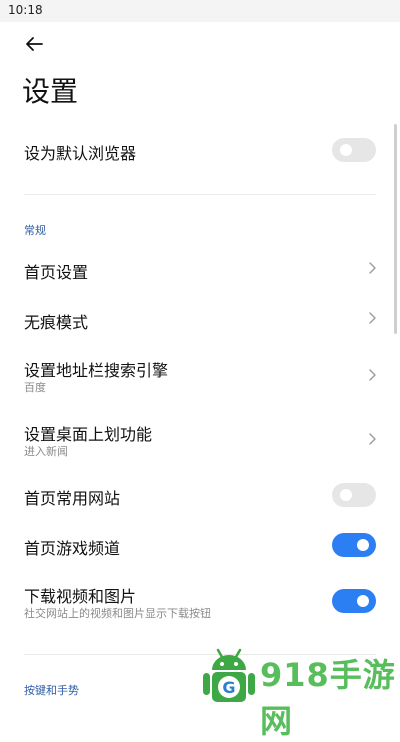 The height and width of the screenshot is (742, 400). I want to click on back-button, so click(34, 44).